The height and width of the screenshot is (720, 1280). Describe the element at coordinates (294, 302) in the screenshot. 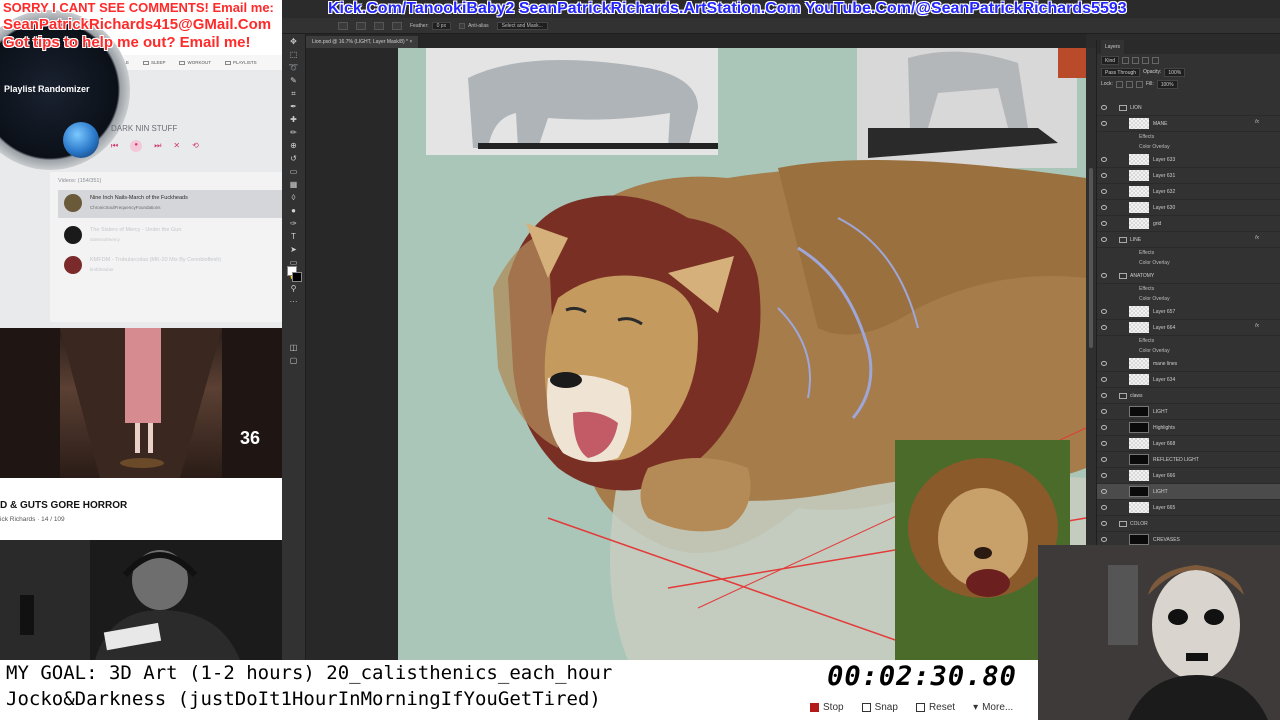

I see `more-tools-icon: ···` at that location.